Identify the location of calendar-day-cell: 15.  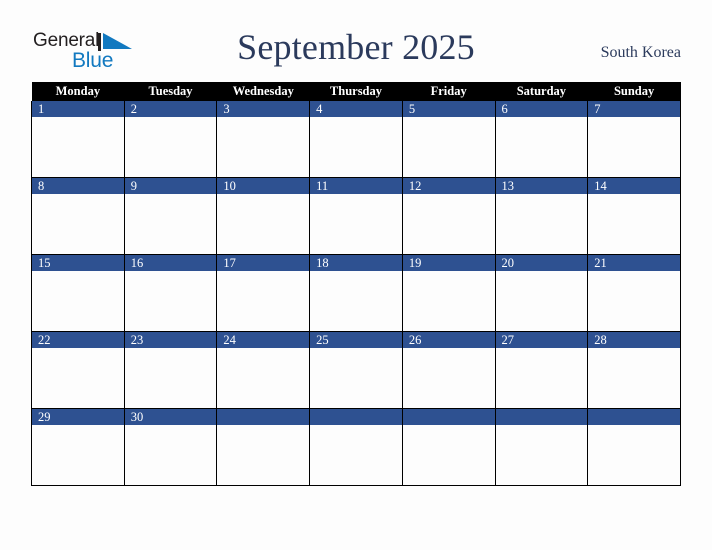
(78, 293).